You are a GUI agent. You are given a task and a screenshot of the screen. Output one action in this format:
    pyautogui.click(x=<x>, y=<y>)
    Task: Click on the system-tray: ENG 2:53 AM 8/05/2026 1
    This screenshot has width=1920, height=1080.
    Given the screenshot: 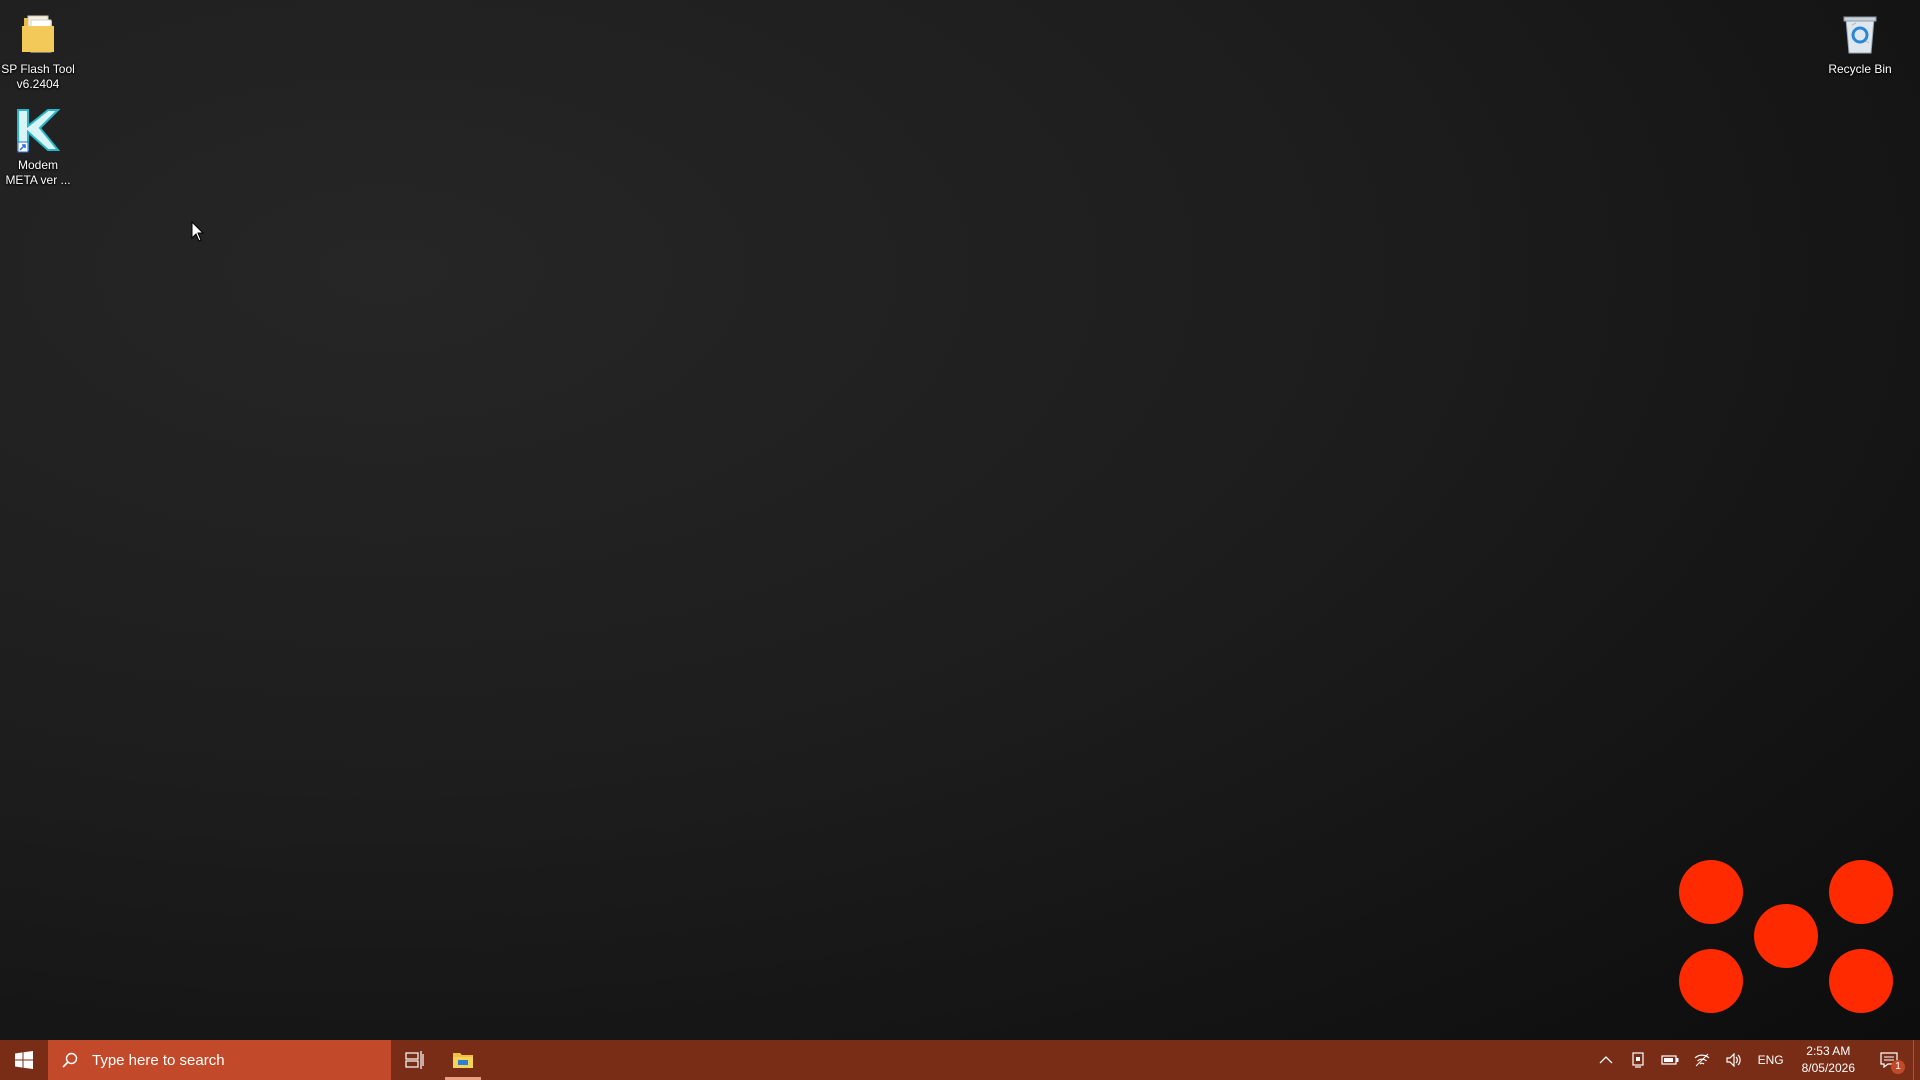 What is the action you would take?
    pyautogui.click(x=1755, y=1060)
    